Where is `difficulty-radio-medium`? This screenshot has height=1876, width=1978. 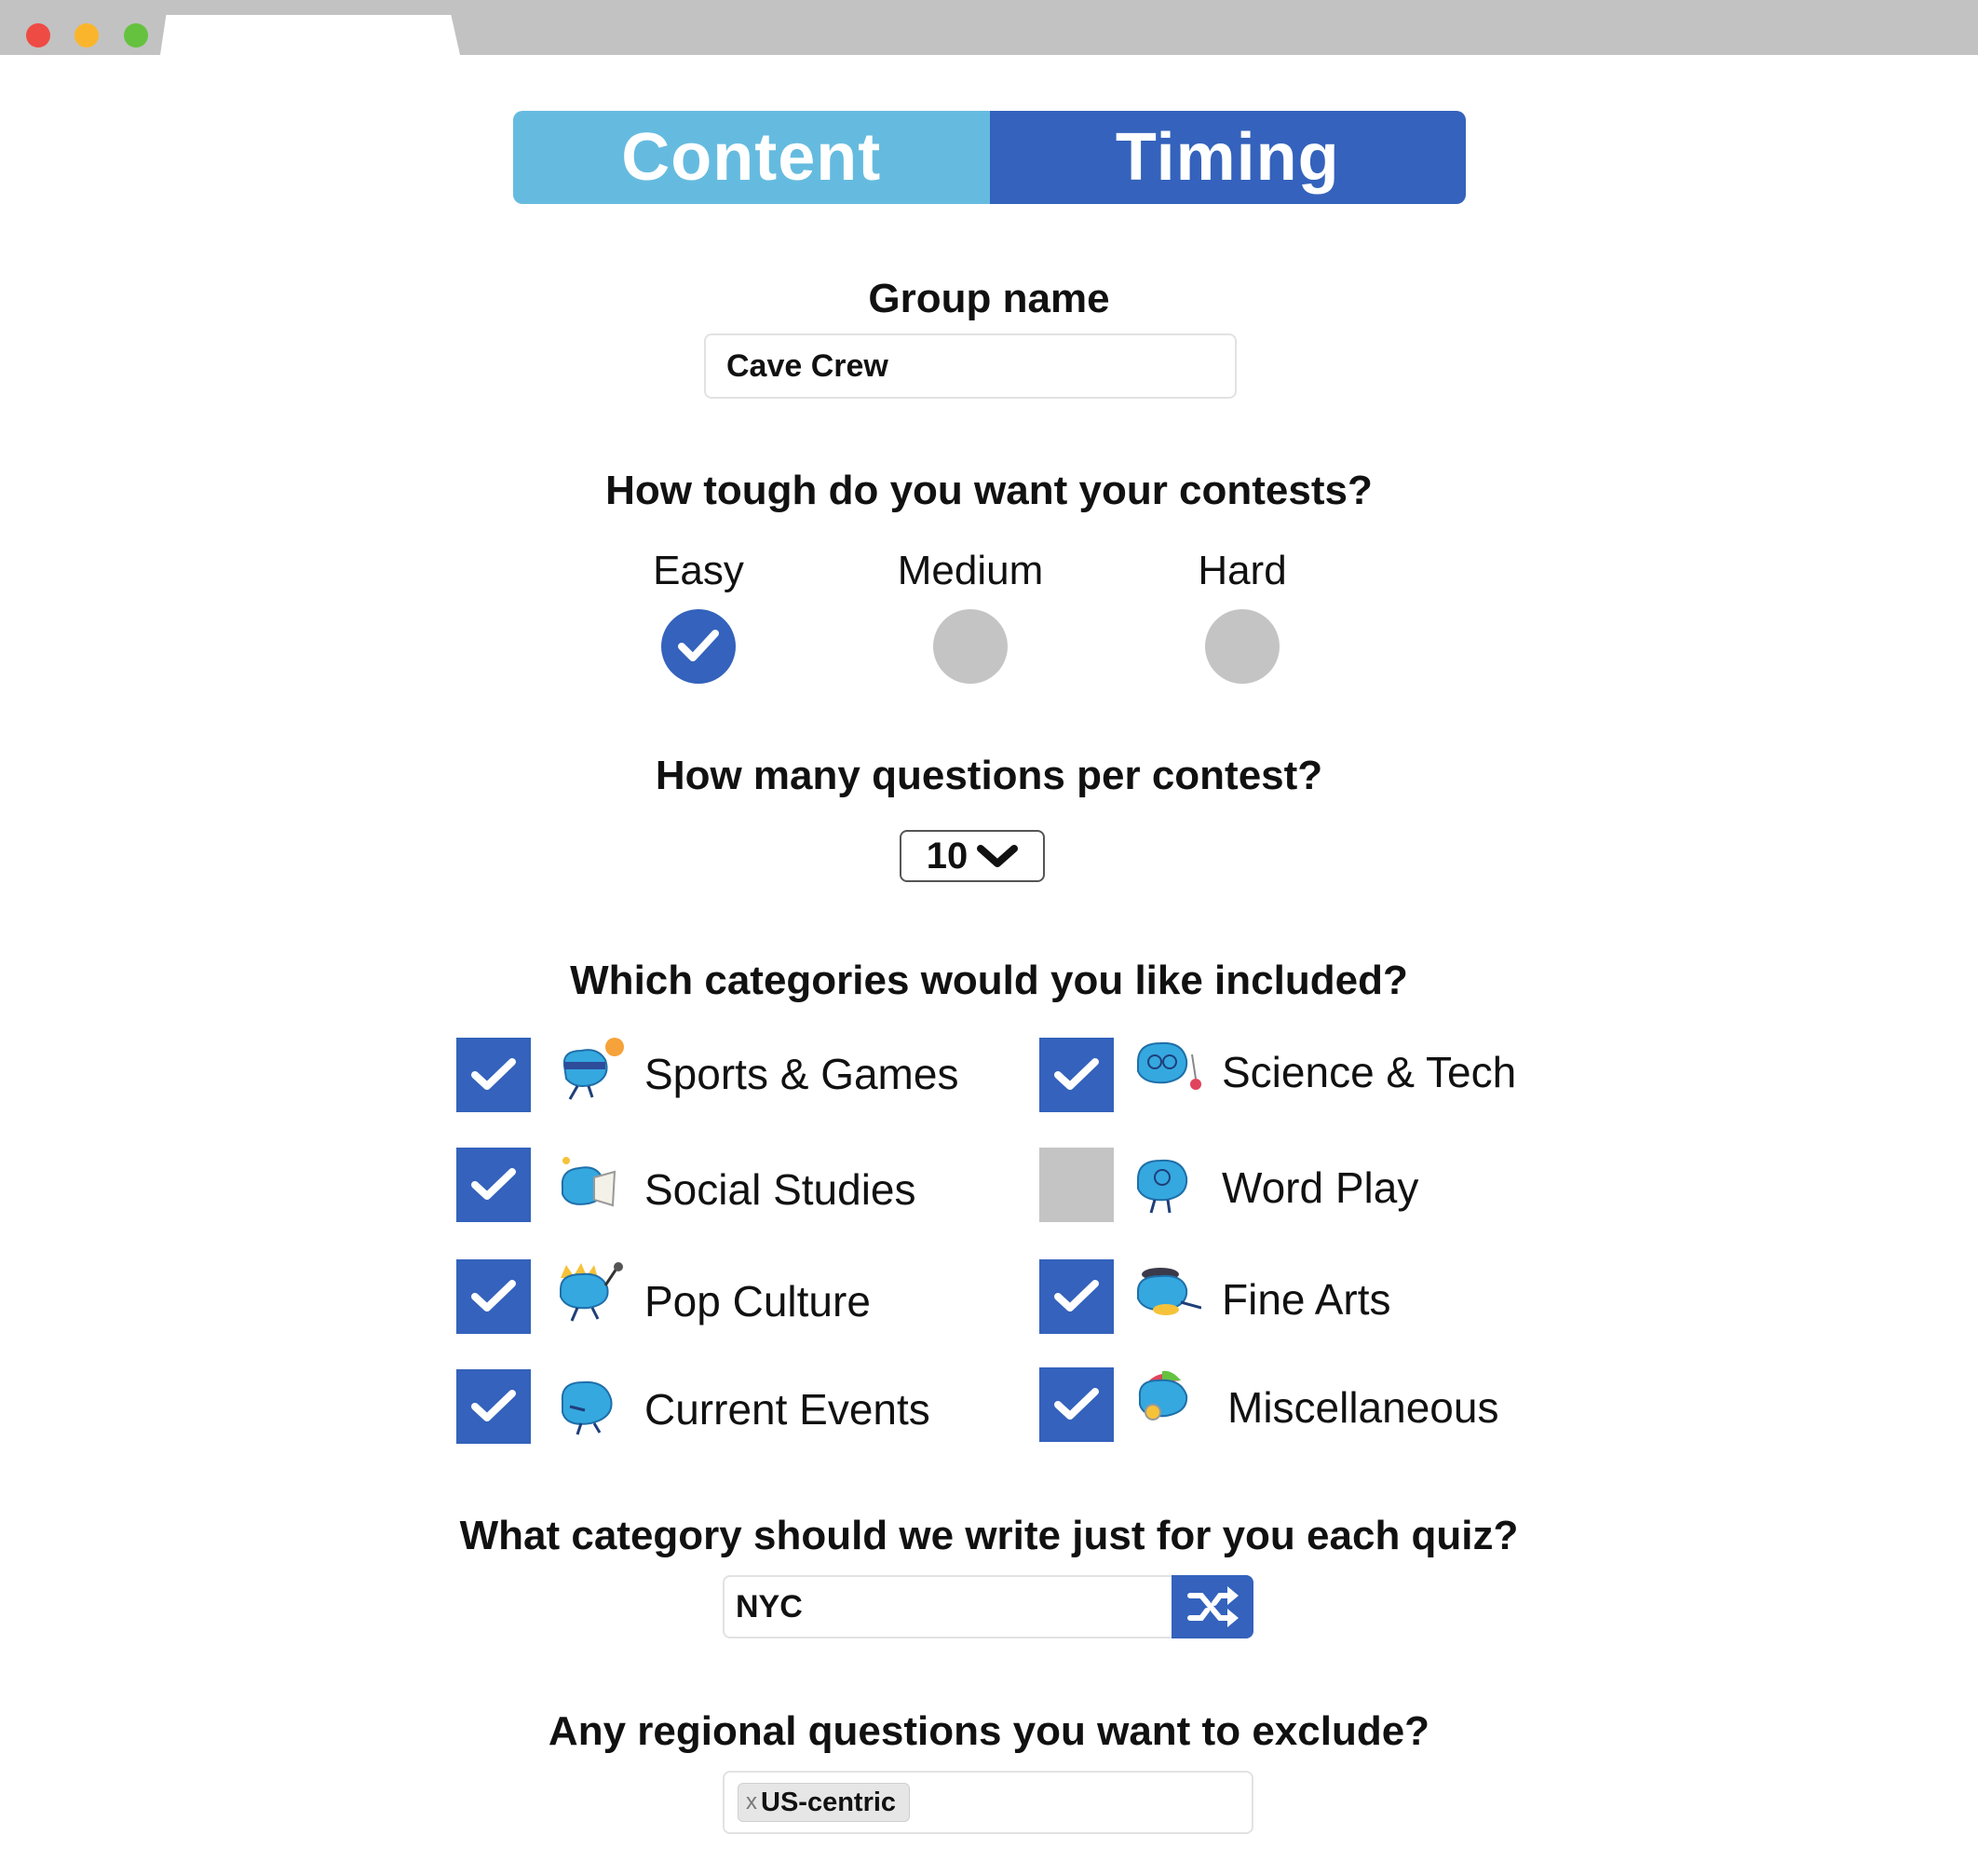 difficulty-radio-medium is located at coordinates (970, 646).